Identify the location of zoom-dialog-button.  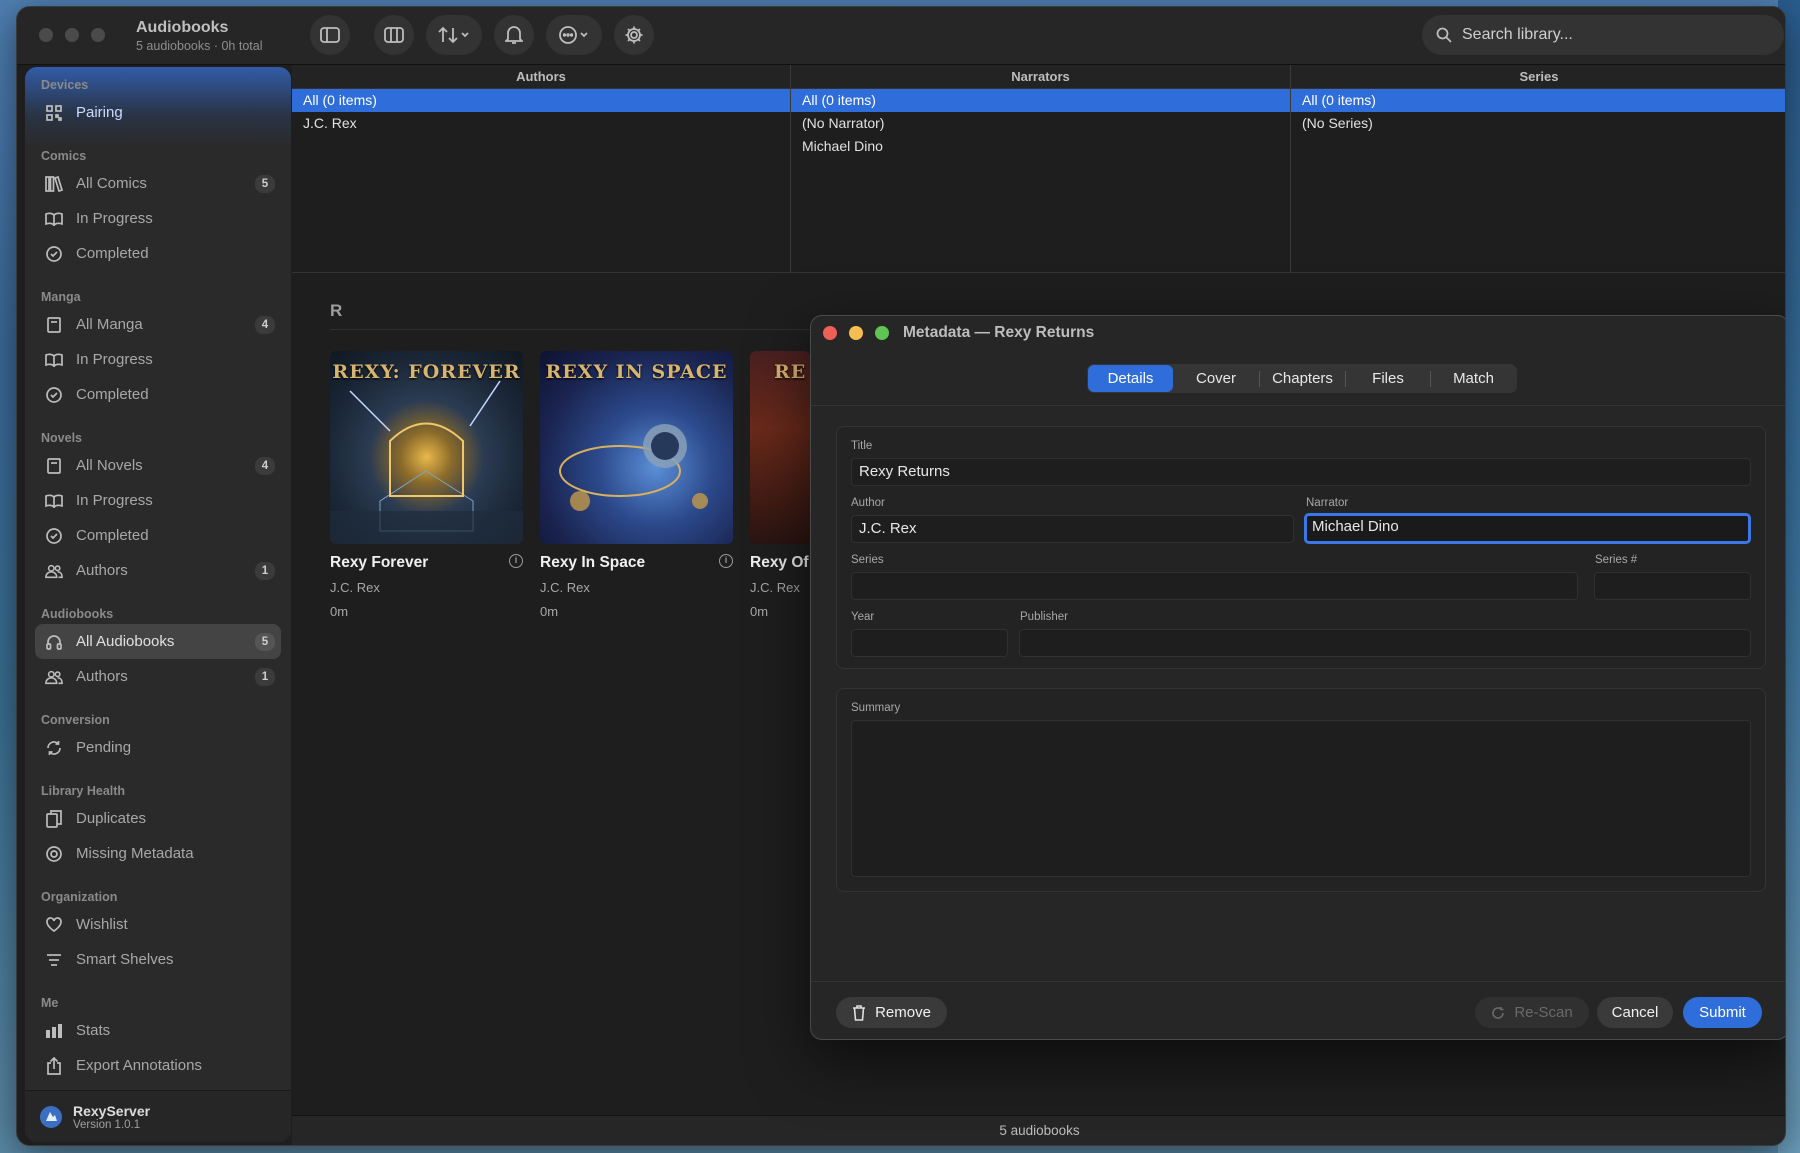
(882, 333).